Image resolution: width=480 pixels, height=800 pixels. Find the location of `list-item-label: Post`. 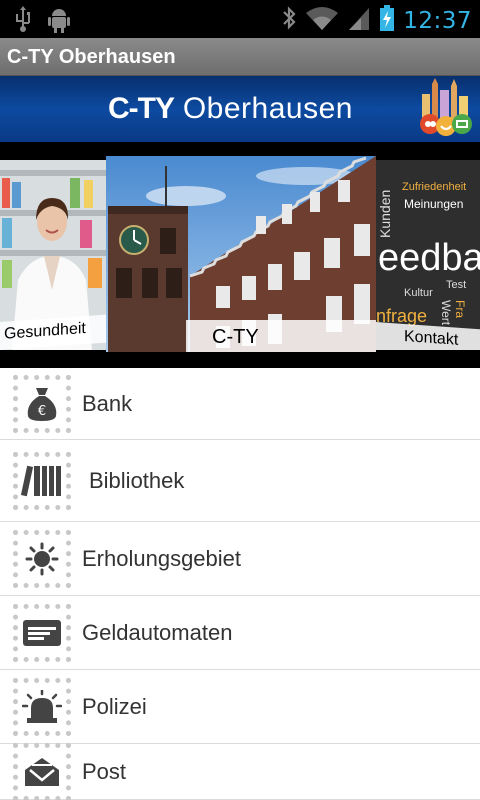

list-item-label: Post is located at coordinates (104, 771).